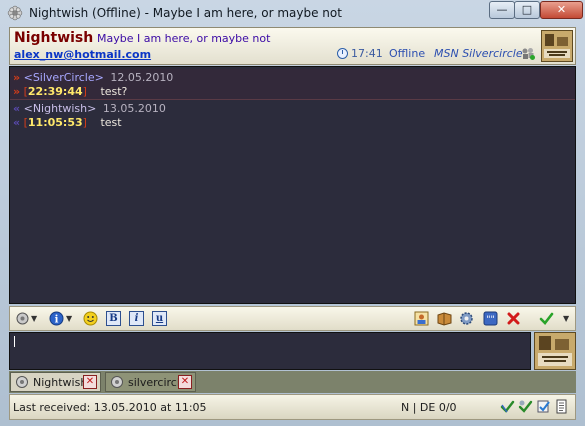 The image size is (585, 426). What do you see at coordinates (546, 318) in the screenshot?
I see `send-check-icon` at bounding box center [546, 318].